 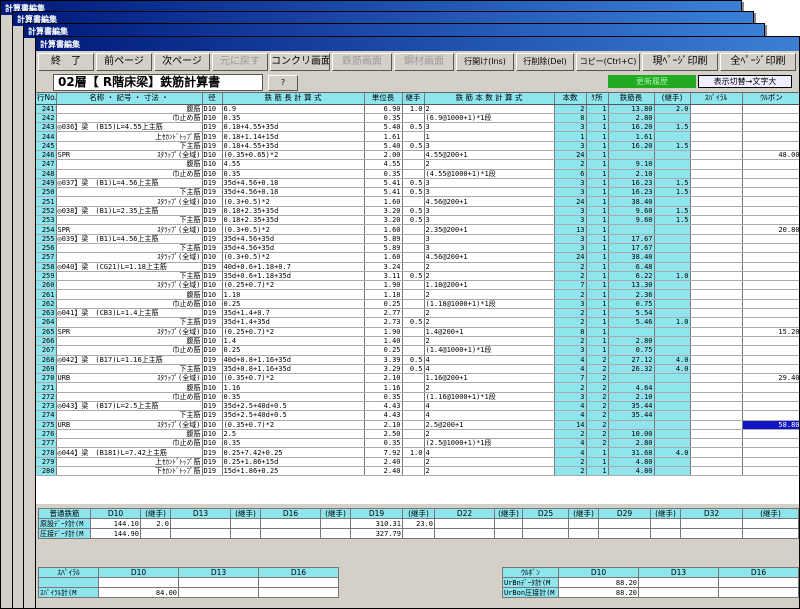 I want to click on grid-cell: 下主筋, so click(x=129, y=248).